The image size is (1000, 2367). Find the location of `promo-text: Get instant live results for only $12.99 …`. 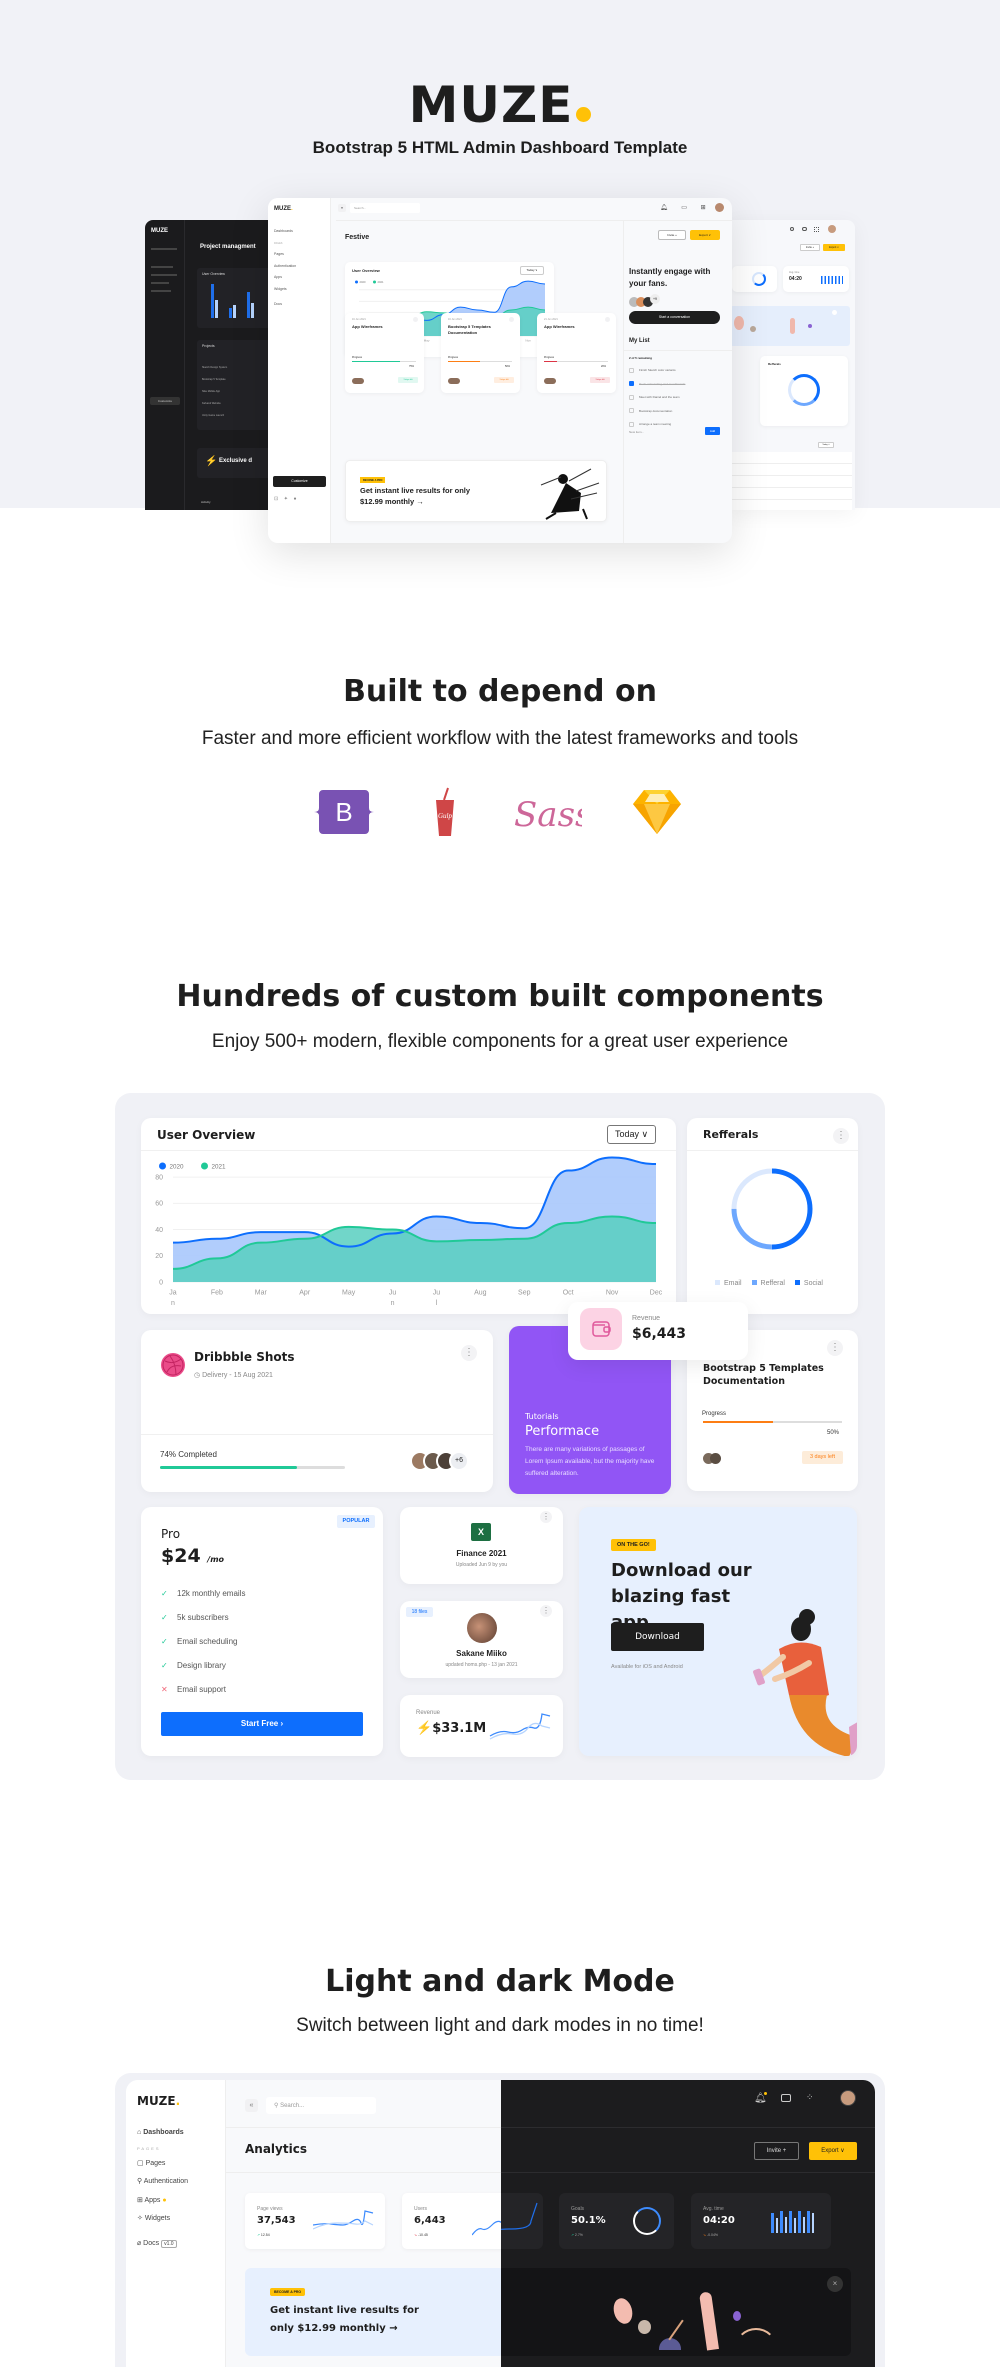

promo-text: Get instant live results for only $12.99 … is located at coordinates (344, 2320).